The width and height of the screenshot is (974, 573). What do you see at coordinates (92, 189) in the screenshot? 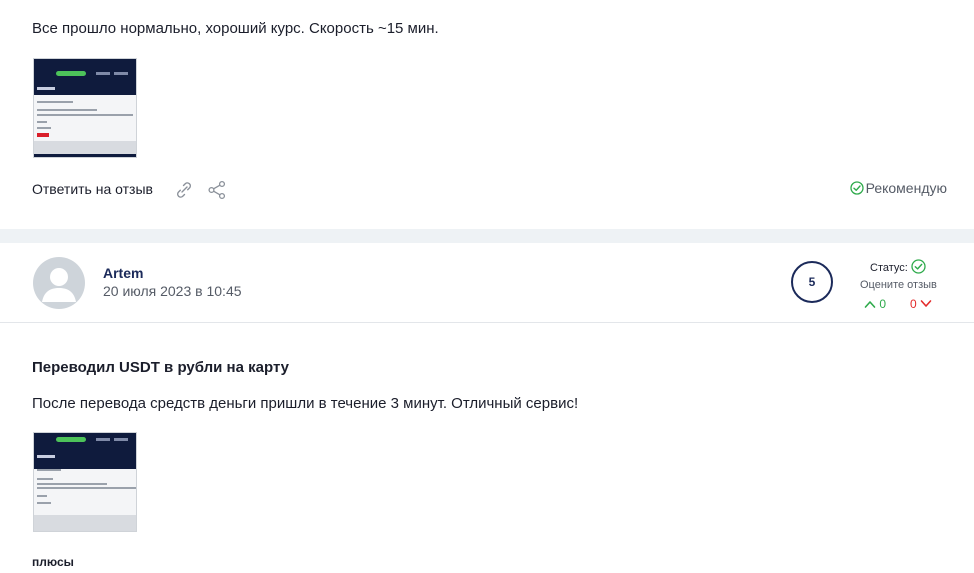
I see `reply-button: Ответить на отзыв` at bounding box center [92, 189].